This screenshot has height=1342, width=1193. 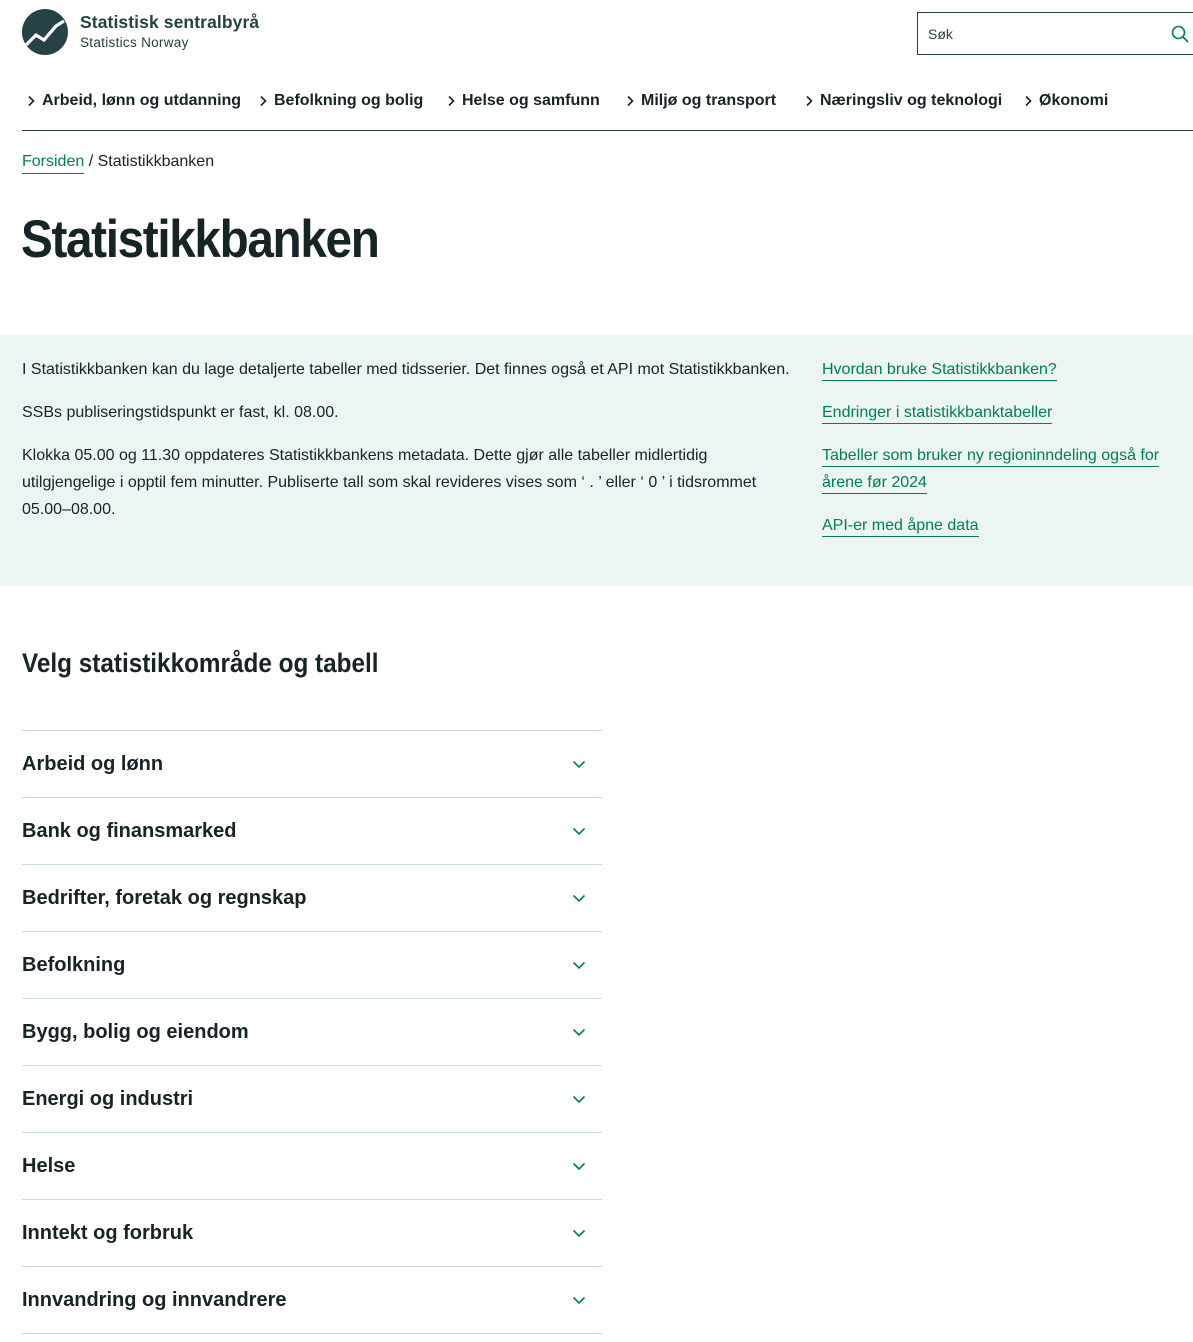 What do you see at coordinates (53, 163) in the screenshot?
I see `breadcrumb-home-link: Forsiden` at bounding box center [53, 163].